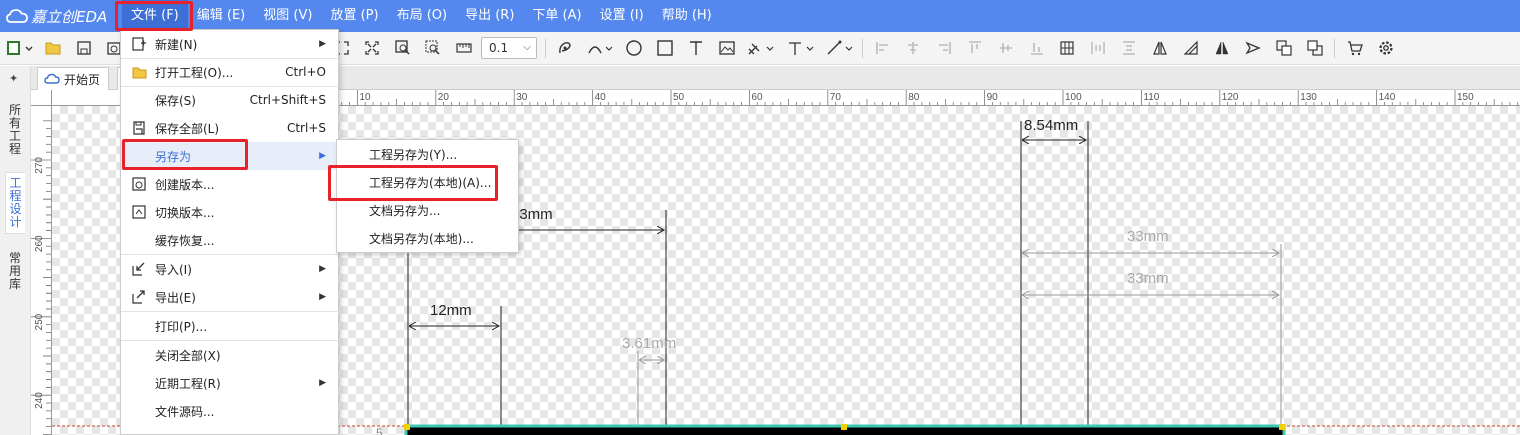 The height and width of the screenshot is (435, 1520). What do you see at coordinates (727, 48) in the screenshot?
I see `image-icon` at bounding box center [727, 48].